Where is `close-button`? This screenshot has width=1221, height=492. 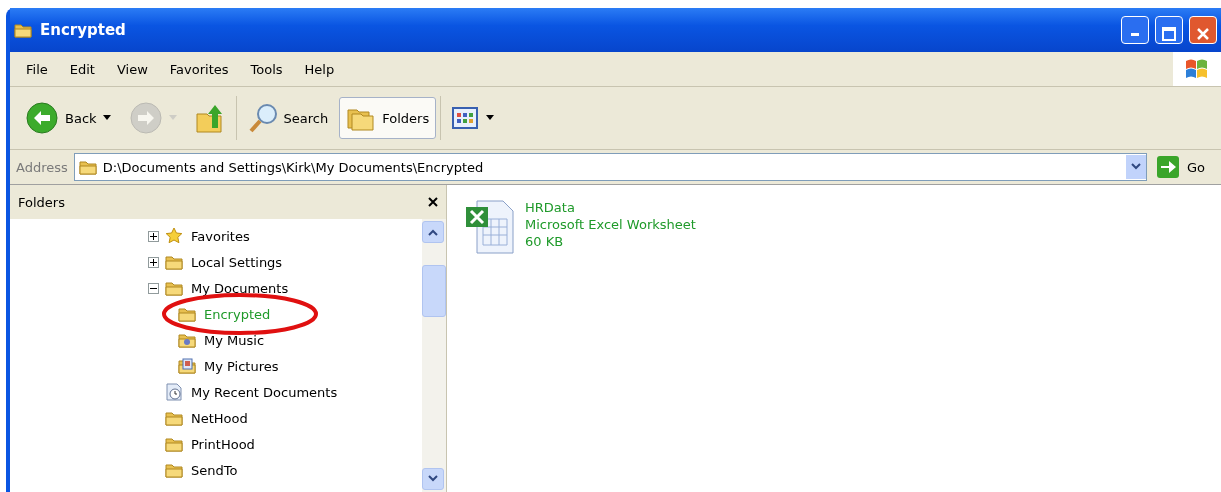
close-button is located at coordinates (1203, 30).